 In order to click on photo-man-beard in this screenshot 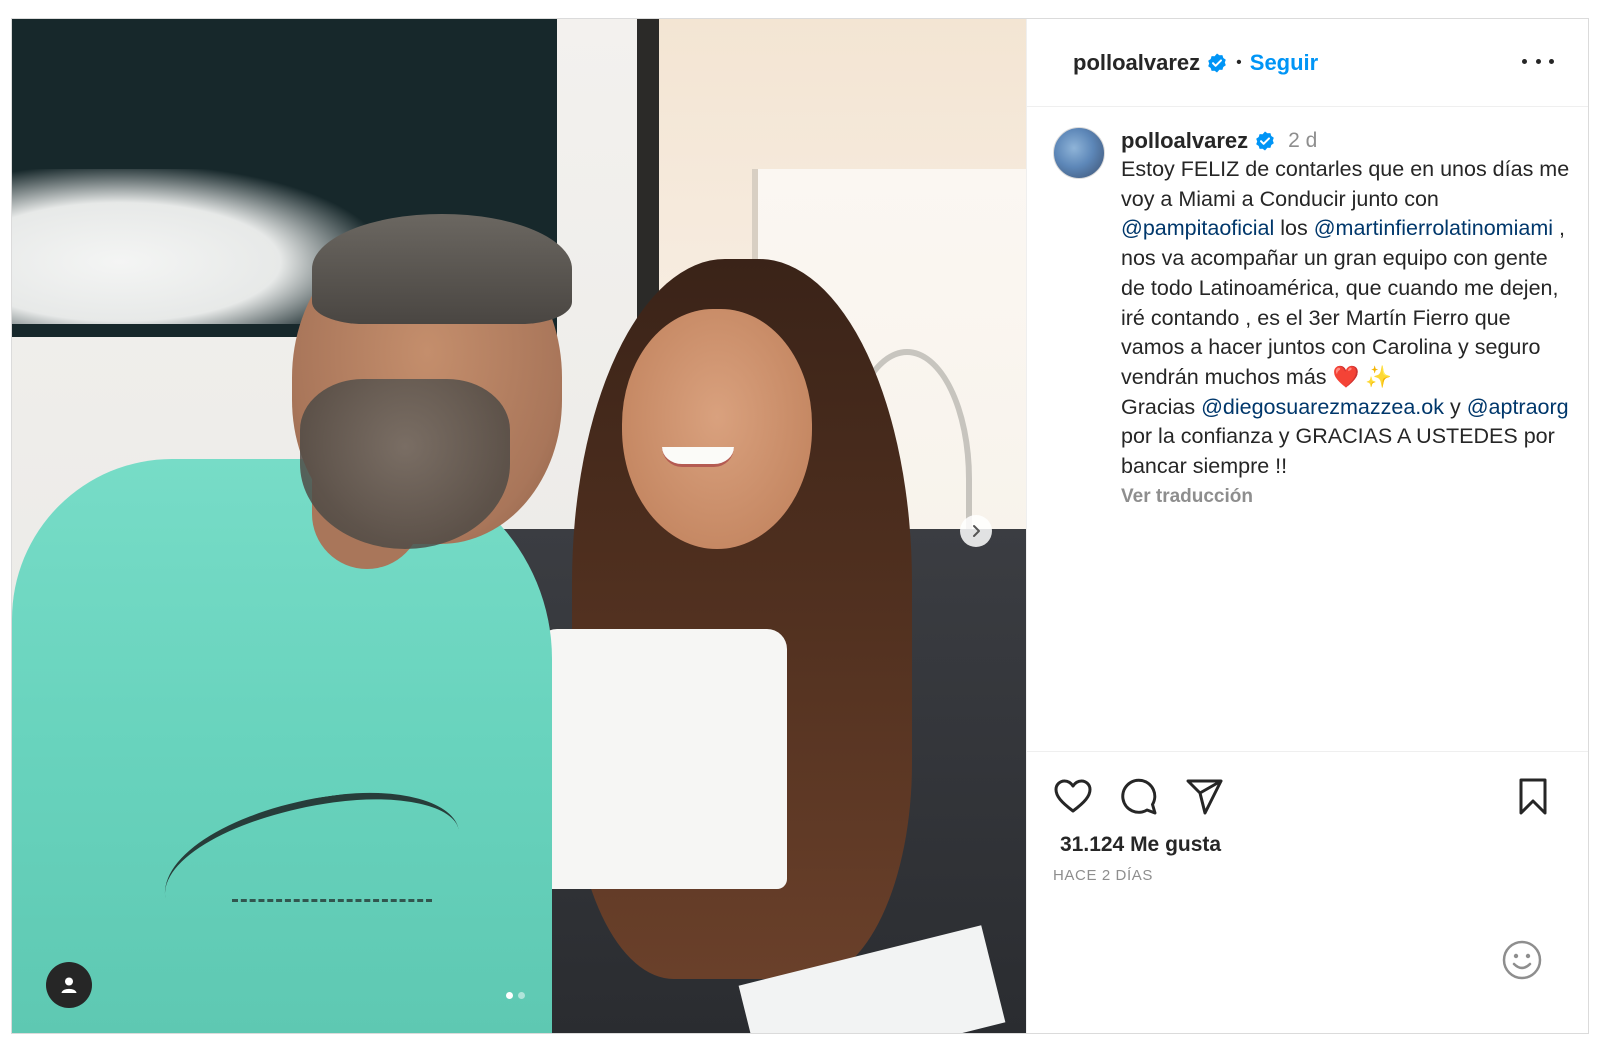, I will do `click(405, 464)`.